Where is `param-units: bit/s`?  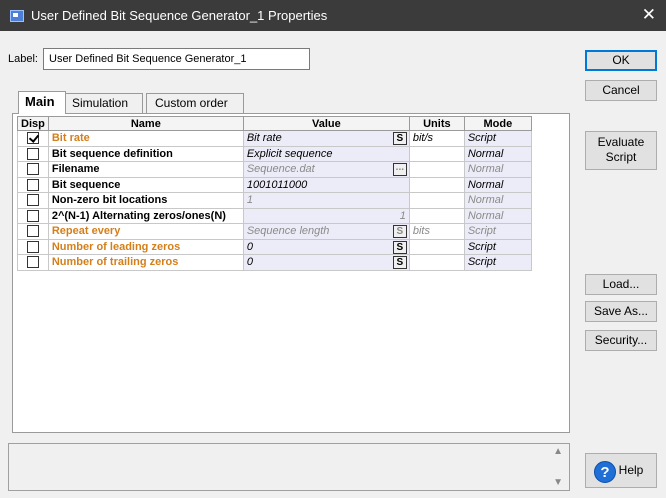
param-units: bit/s is located at coordinates (436, 138).